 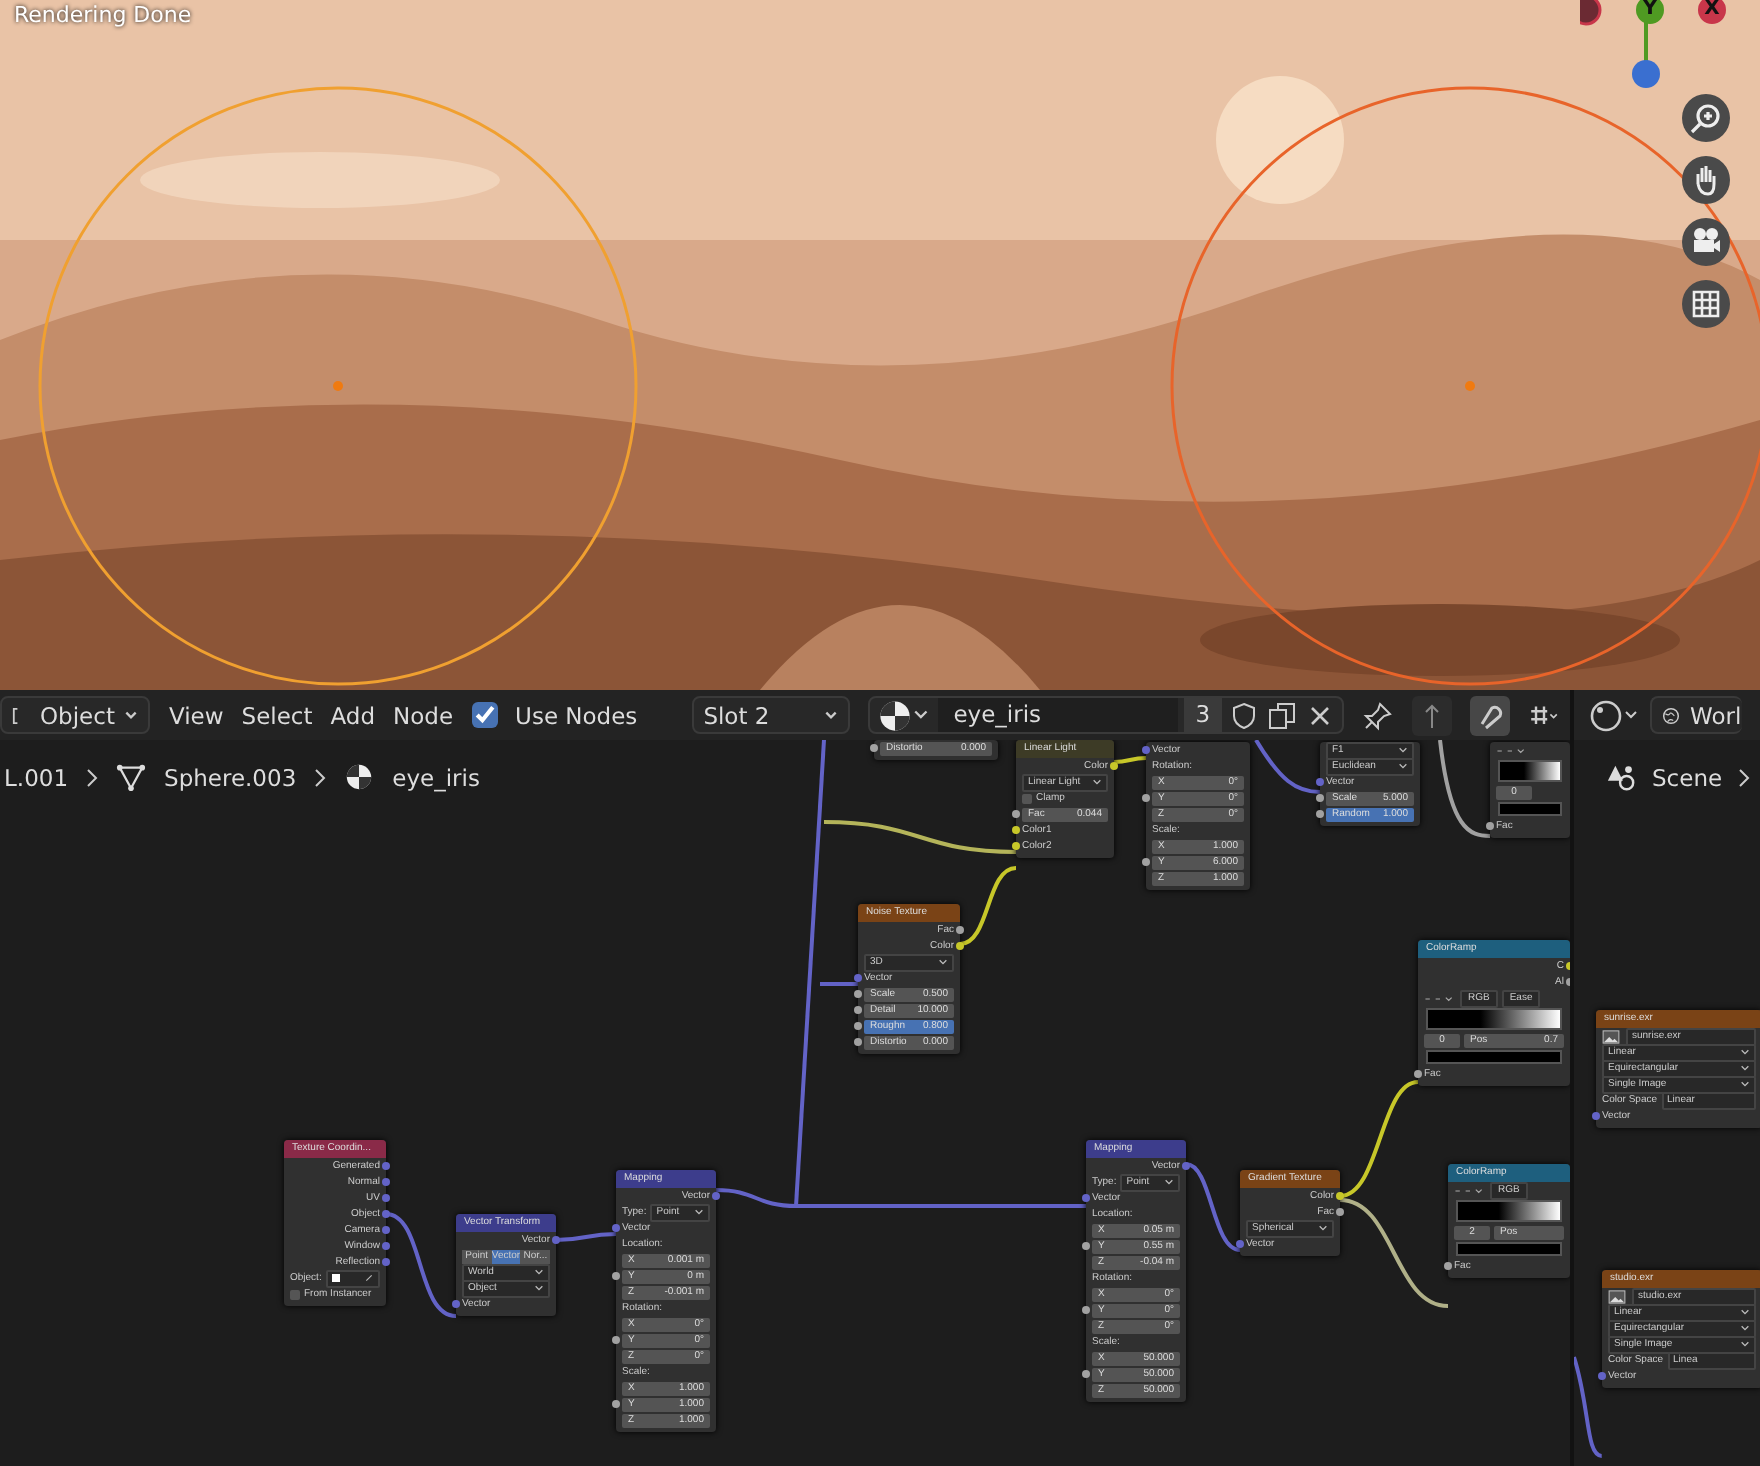 I want to click on breadcrumb-item: L.001, so click(x=36, y=777).